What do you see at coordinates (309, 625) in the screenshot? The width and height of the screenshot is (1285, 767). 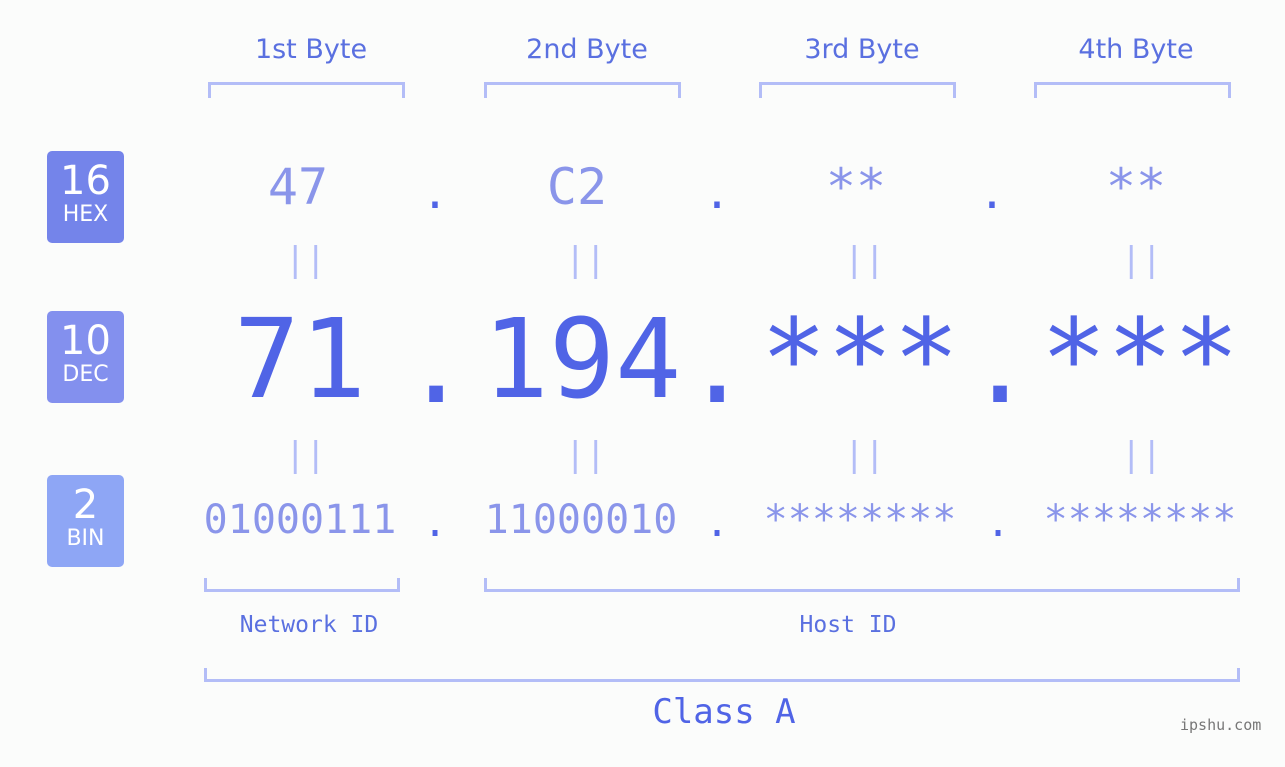 I see `network-id-label: Network ID` at bounding box center [309, 625].